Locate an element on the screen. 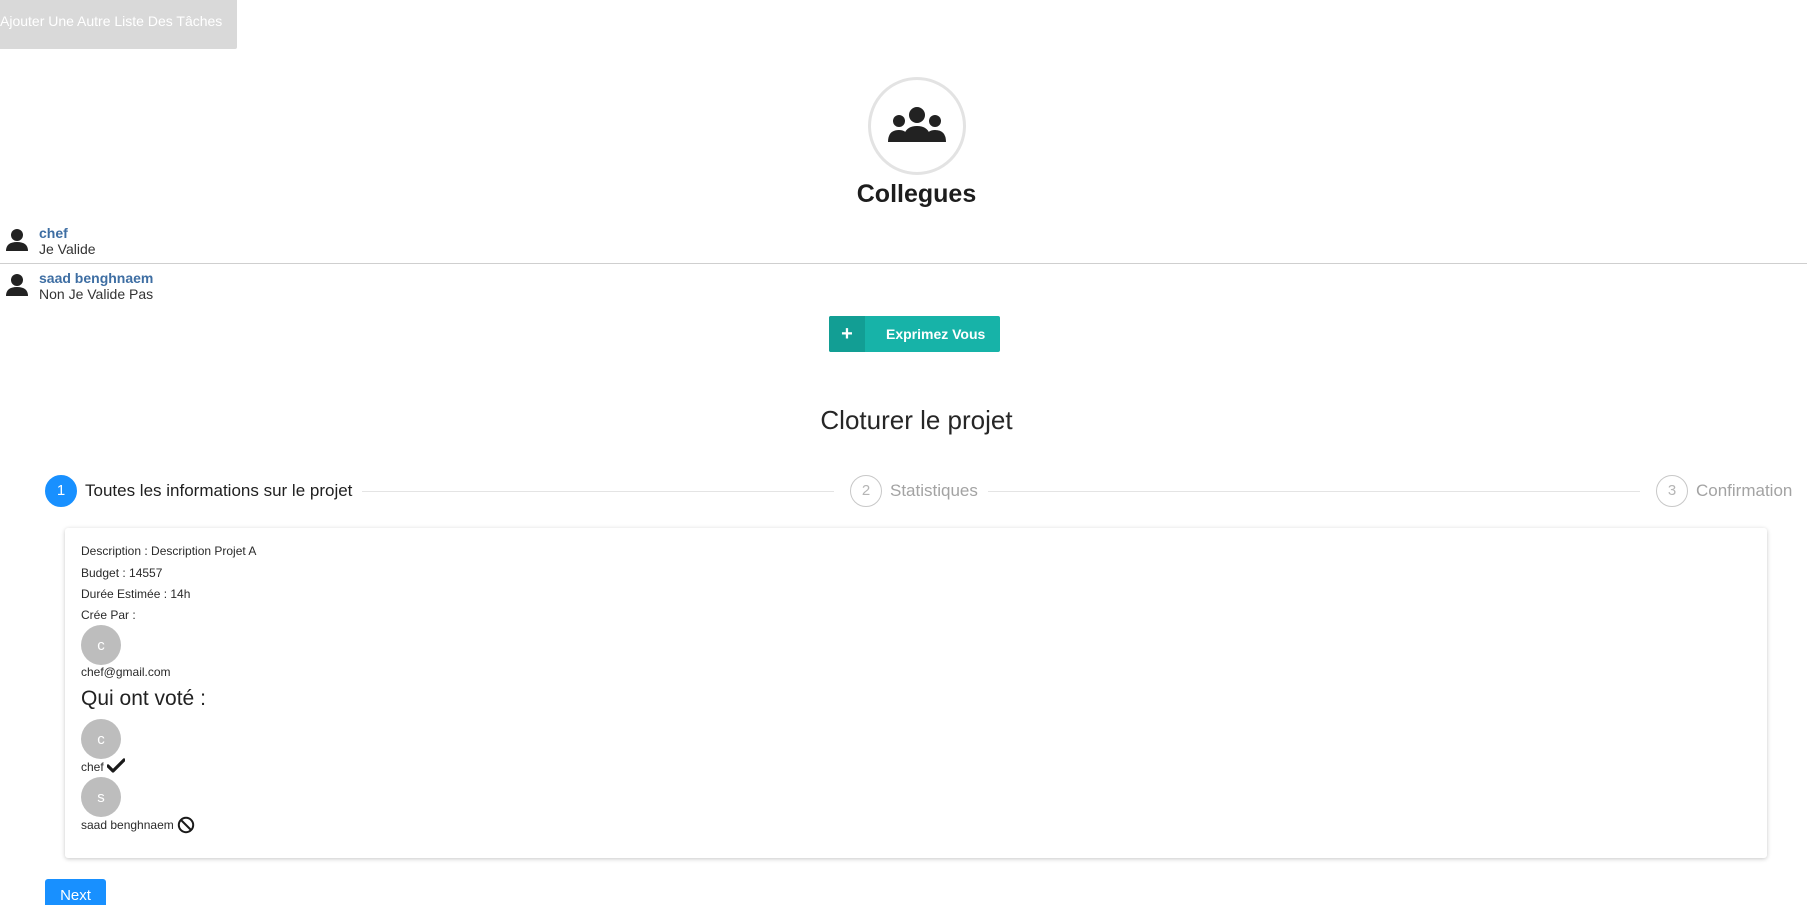 This screenshot has width=1807, height=905. avatar-initial: s is located at coordinates (101, 797).